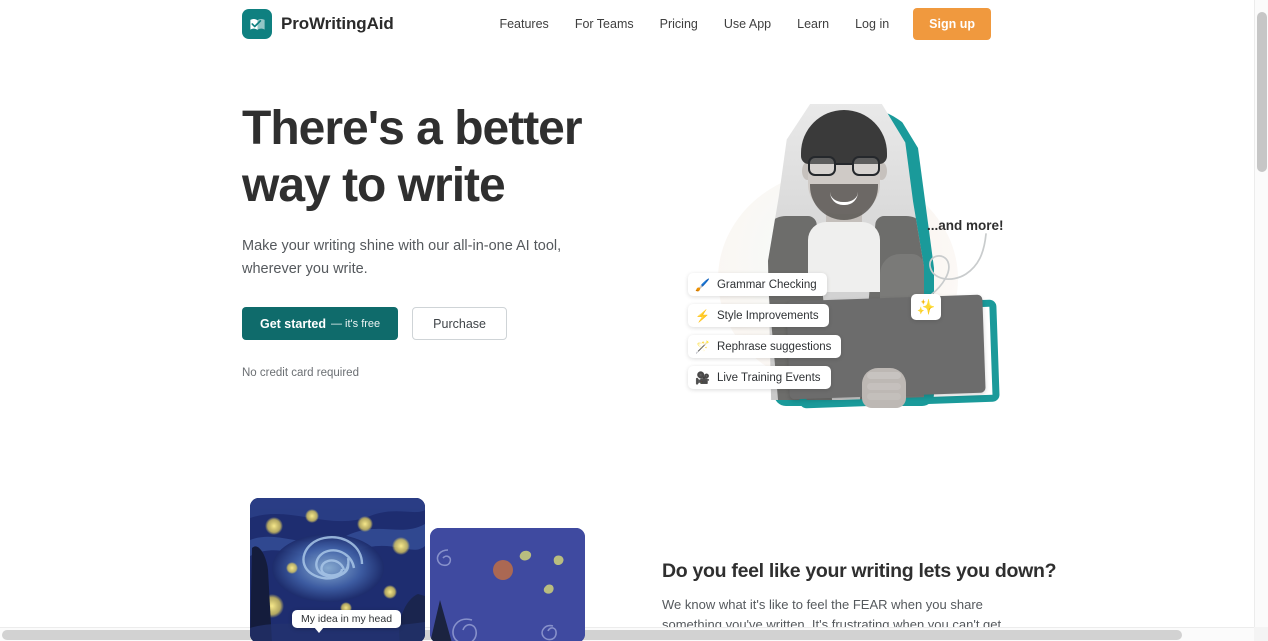 This screenshot has width=1268, height=641. What do you see at coordinates (702, 377) in the screenshot?
I see `movie-camera-icon: 🎥` at bounding box center [702, 377].